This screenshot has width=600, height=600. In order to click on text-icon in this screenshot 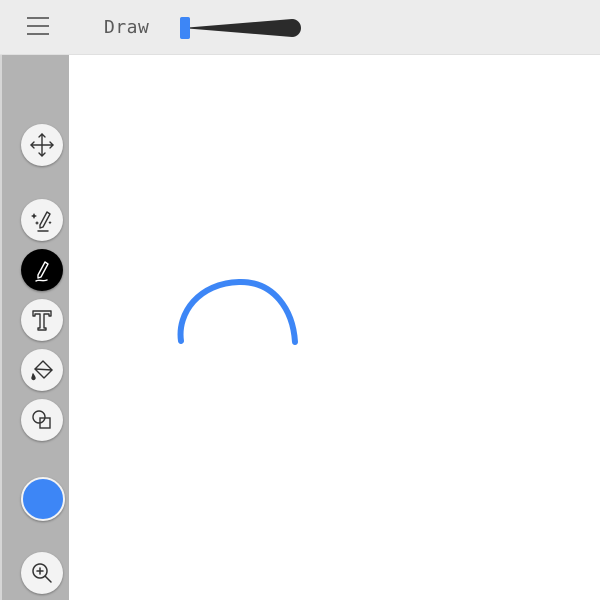, I will do `click(42, 320)`.